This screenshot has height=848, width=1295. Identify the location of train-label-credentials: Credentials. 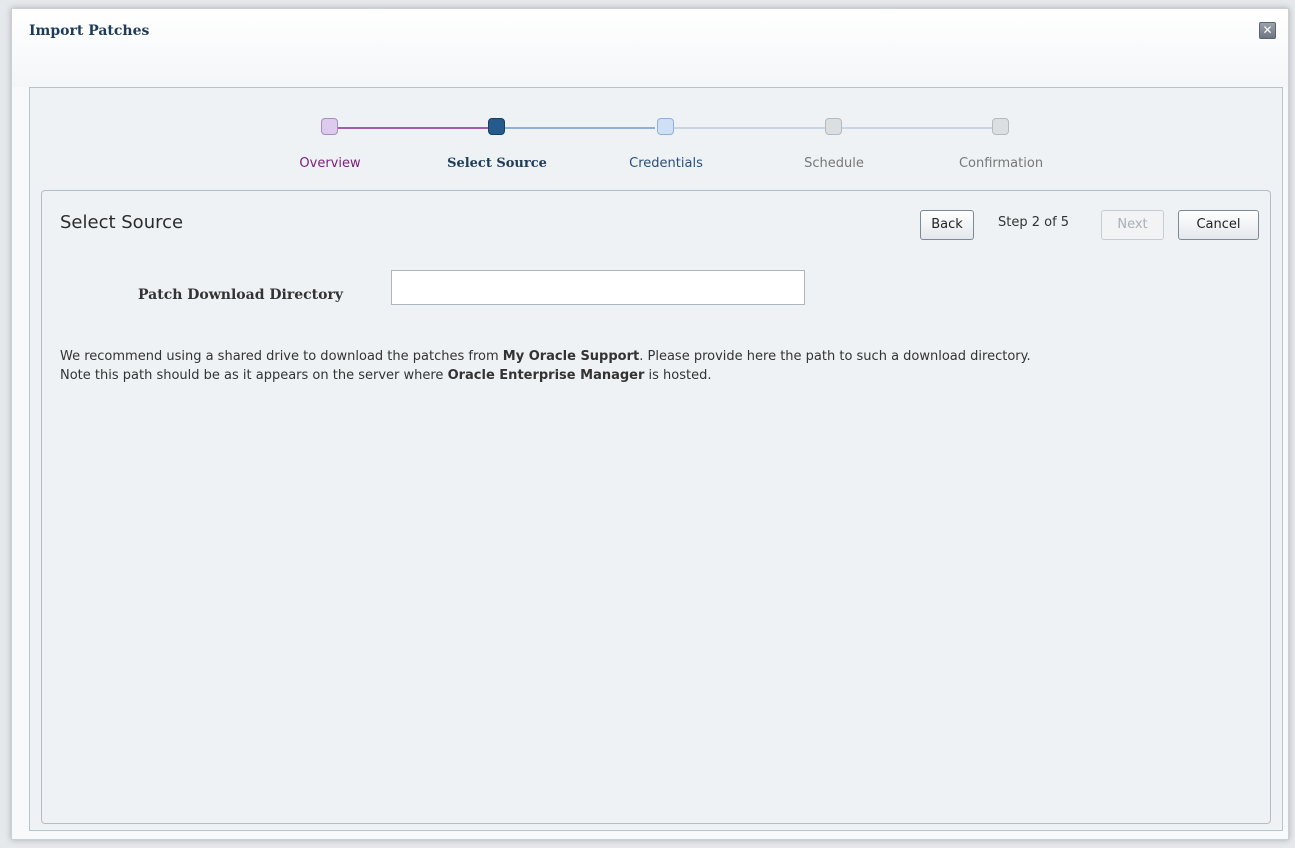
(666, 163).